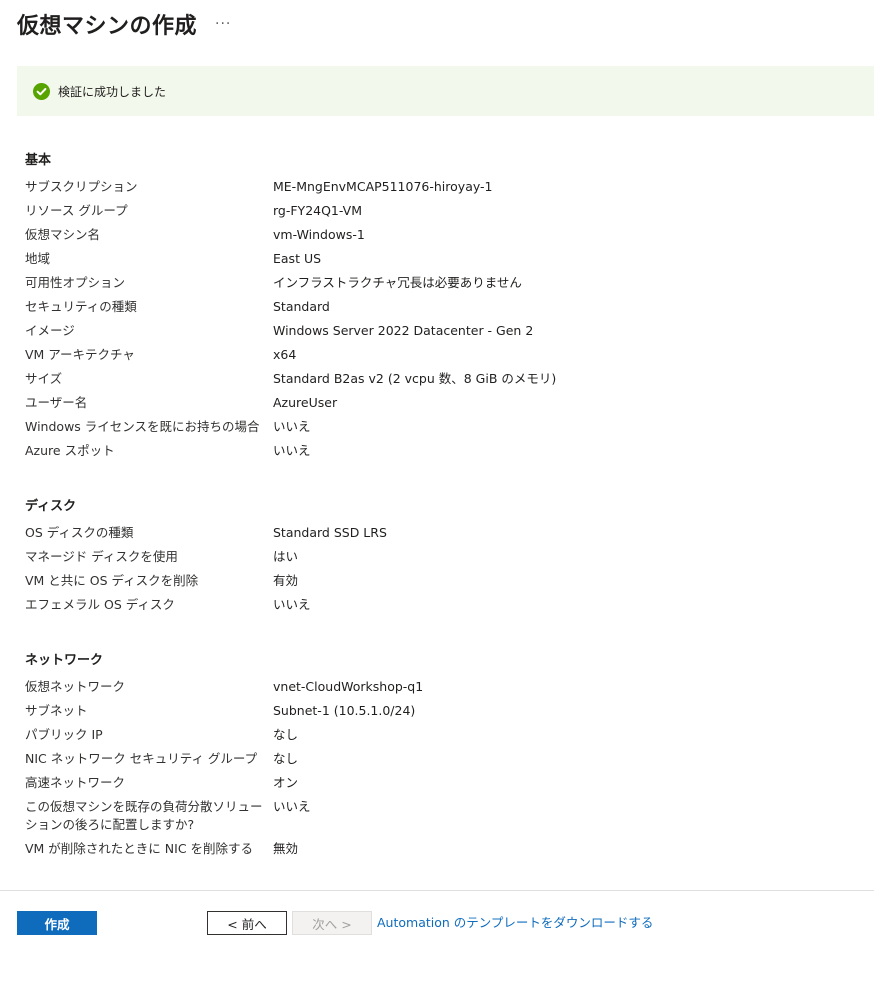  What do you see at coordinates (344, 710) in the screenshot?
I see `row-value: Subnet-1 (10.5.1.0/24)` at bounding box center [344, 710].